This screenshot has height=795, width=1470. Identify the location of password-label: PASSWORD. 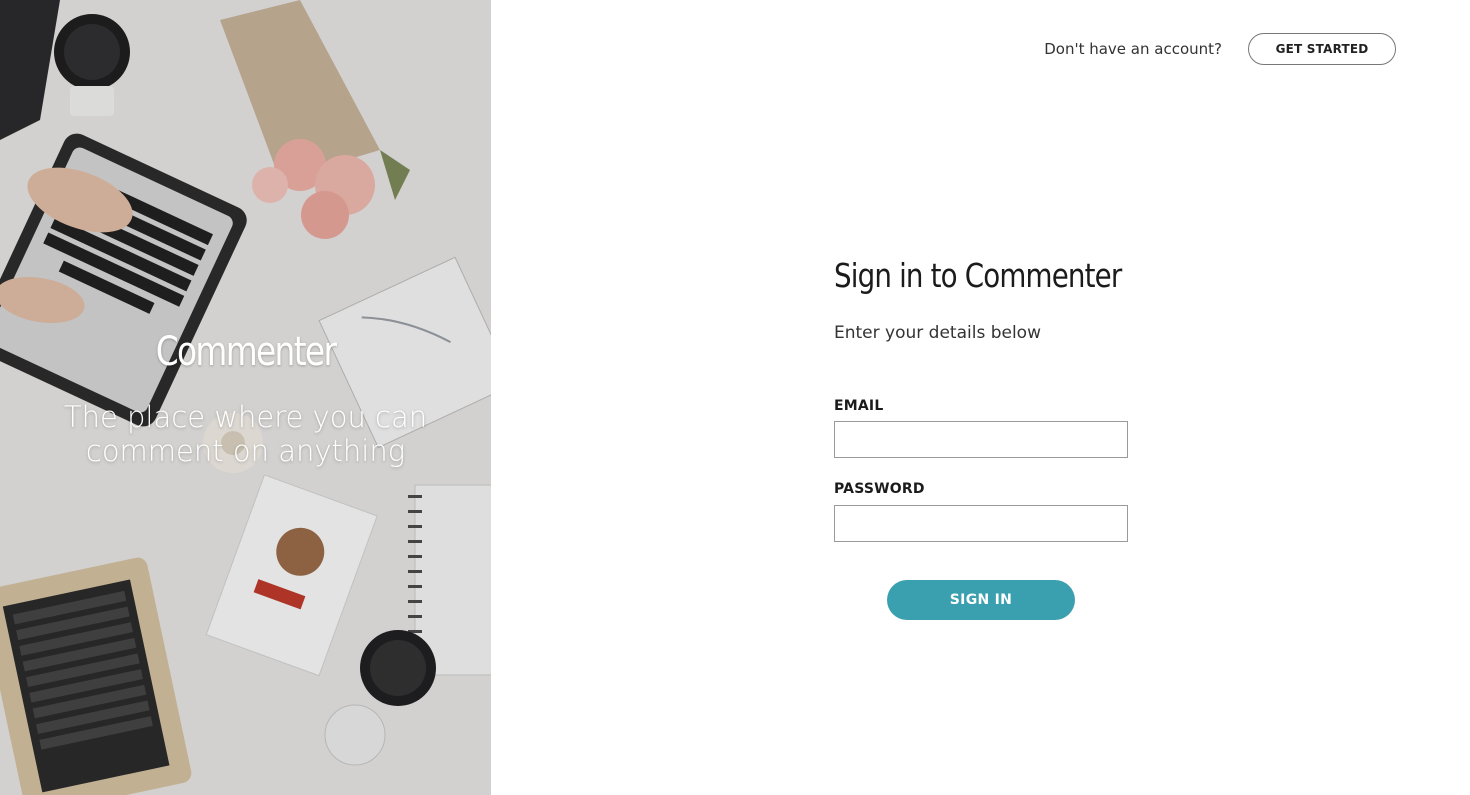
(879, 489).